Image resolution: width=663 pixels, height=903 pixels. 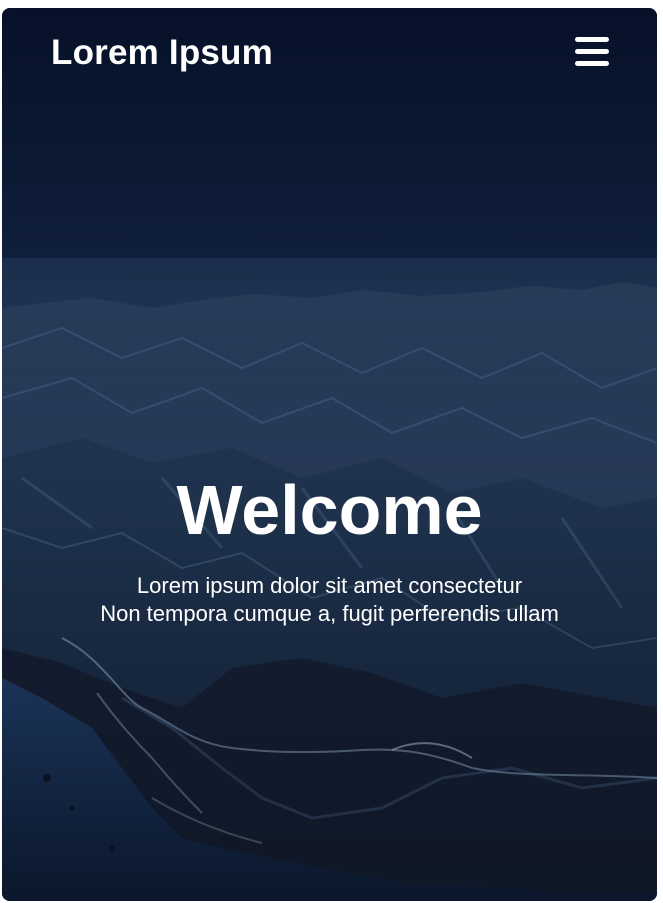 I want to click on menu-bar-top, so click(x=592, y=39).